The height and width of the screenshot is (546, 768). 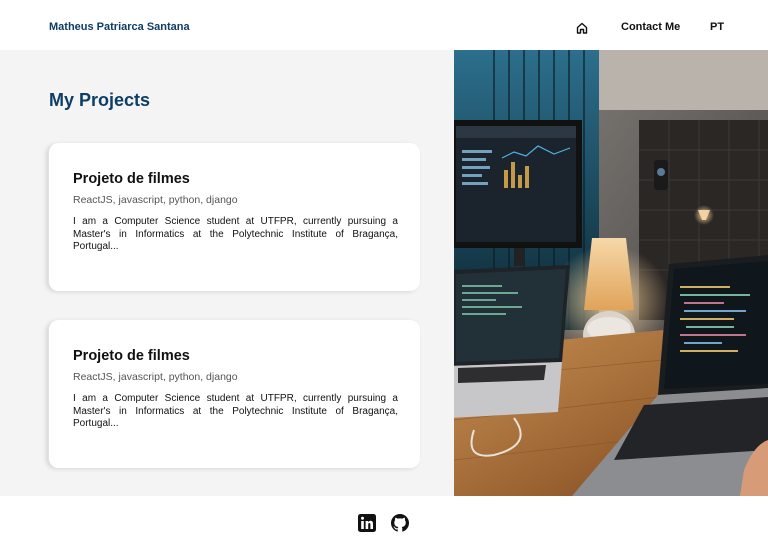 I want to click on site-footer, so click(x=384, y=521).